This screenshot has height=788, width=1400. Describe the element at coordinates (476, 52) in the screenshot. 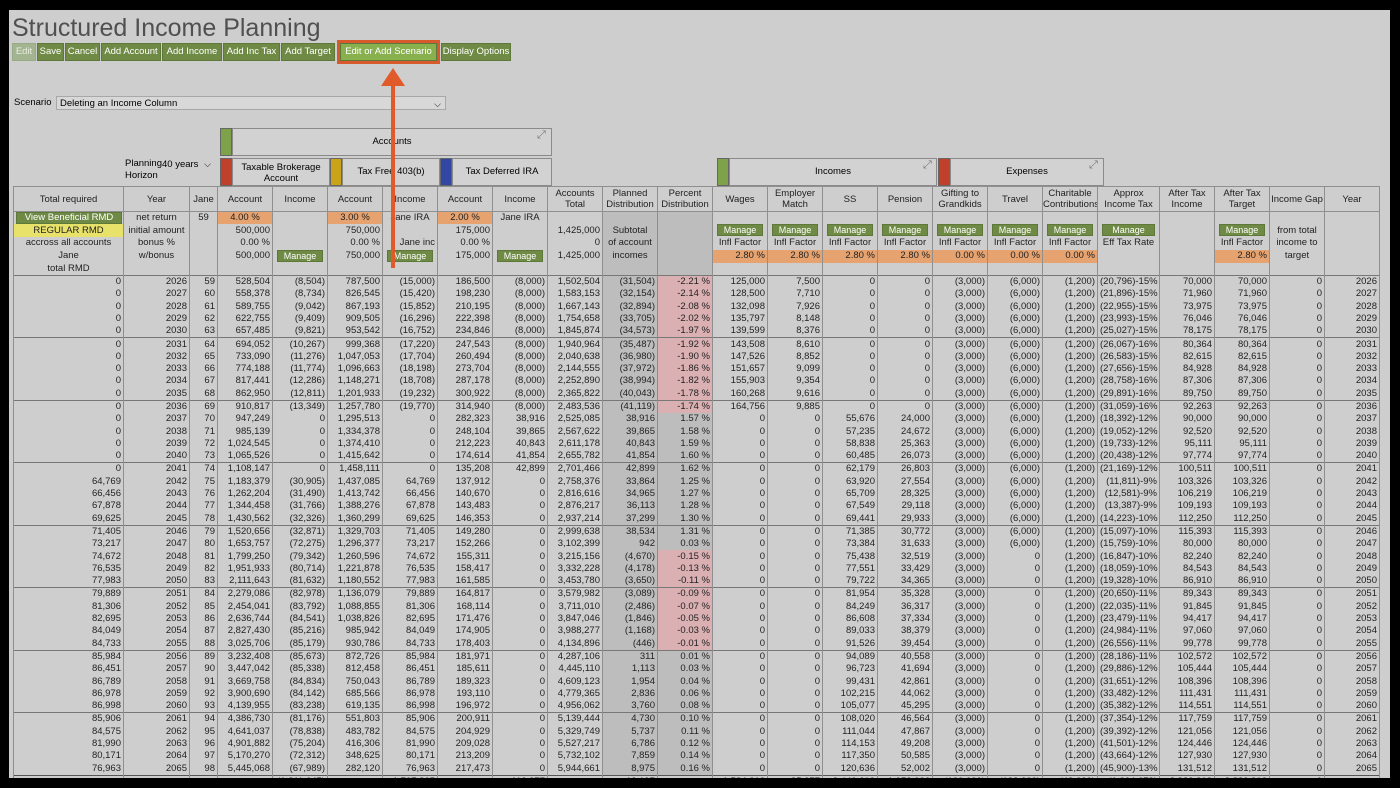

I see `toolbar-button-display-options: Display Options` at that location.